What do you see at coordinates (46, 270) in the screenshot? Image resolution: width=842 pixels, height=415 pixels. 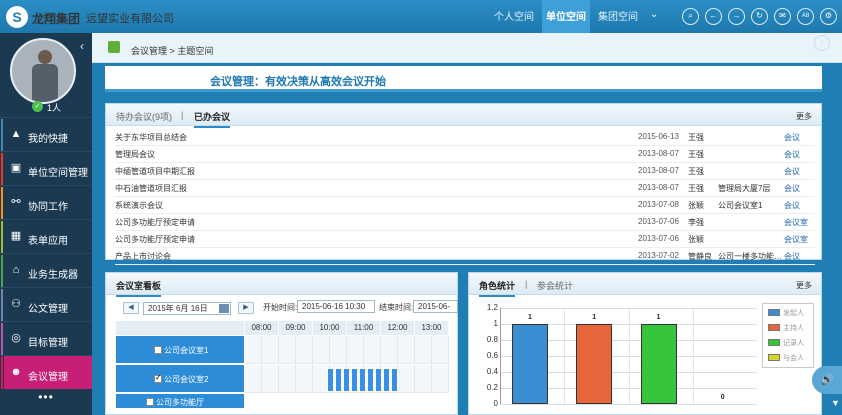 I see `sidebar-item-5: ⌂ 业务生成器` at bounding box center [46, 270].